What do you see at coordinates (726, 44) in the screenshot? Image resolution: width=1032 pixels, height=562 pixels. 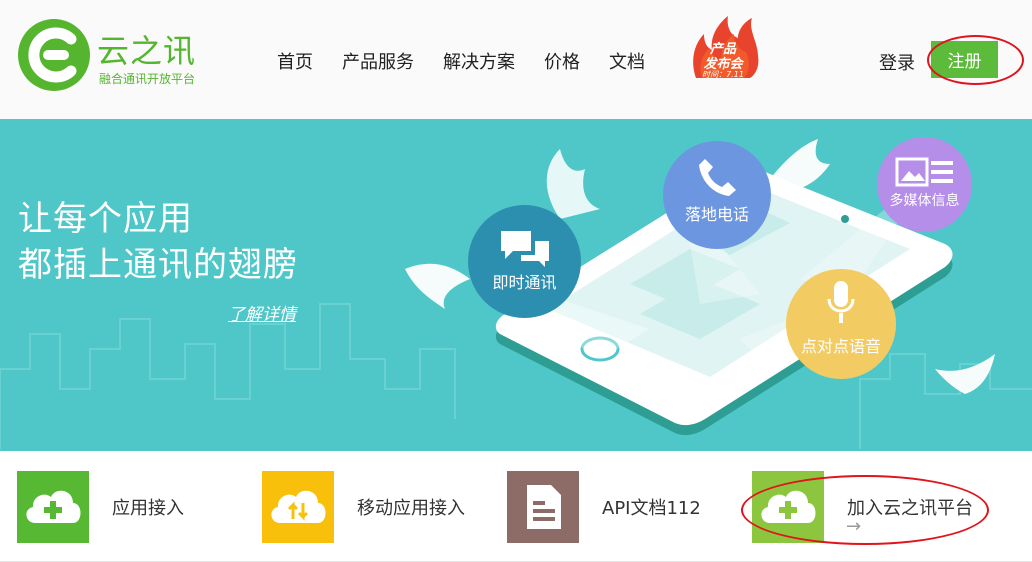 I see `product-launch-badge: 产品 发布会 时间：7.11` at bounding box center [726, 44].